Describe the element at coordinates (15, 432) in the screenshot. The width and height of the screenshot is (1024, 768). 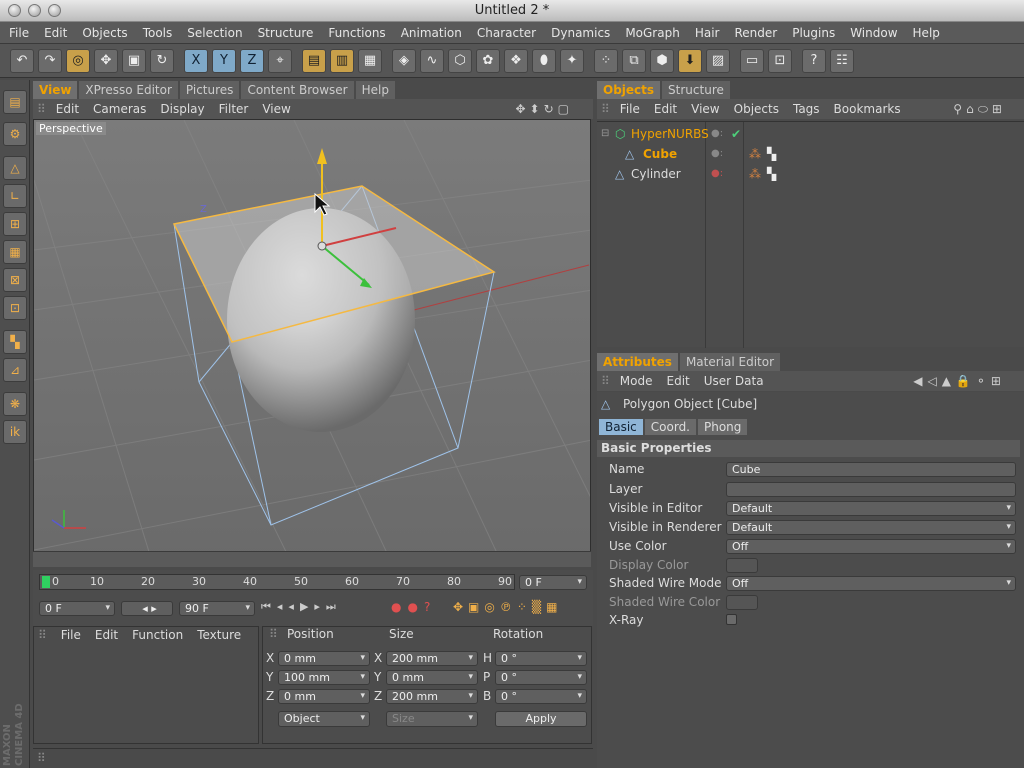
I see `ik-icon: ik` at that location.